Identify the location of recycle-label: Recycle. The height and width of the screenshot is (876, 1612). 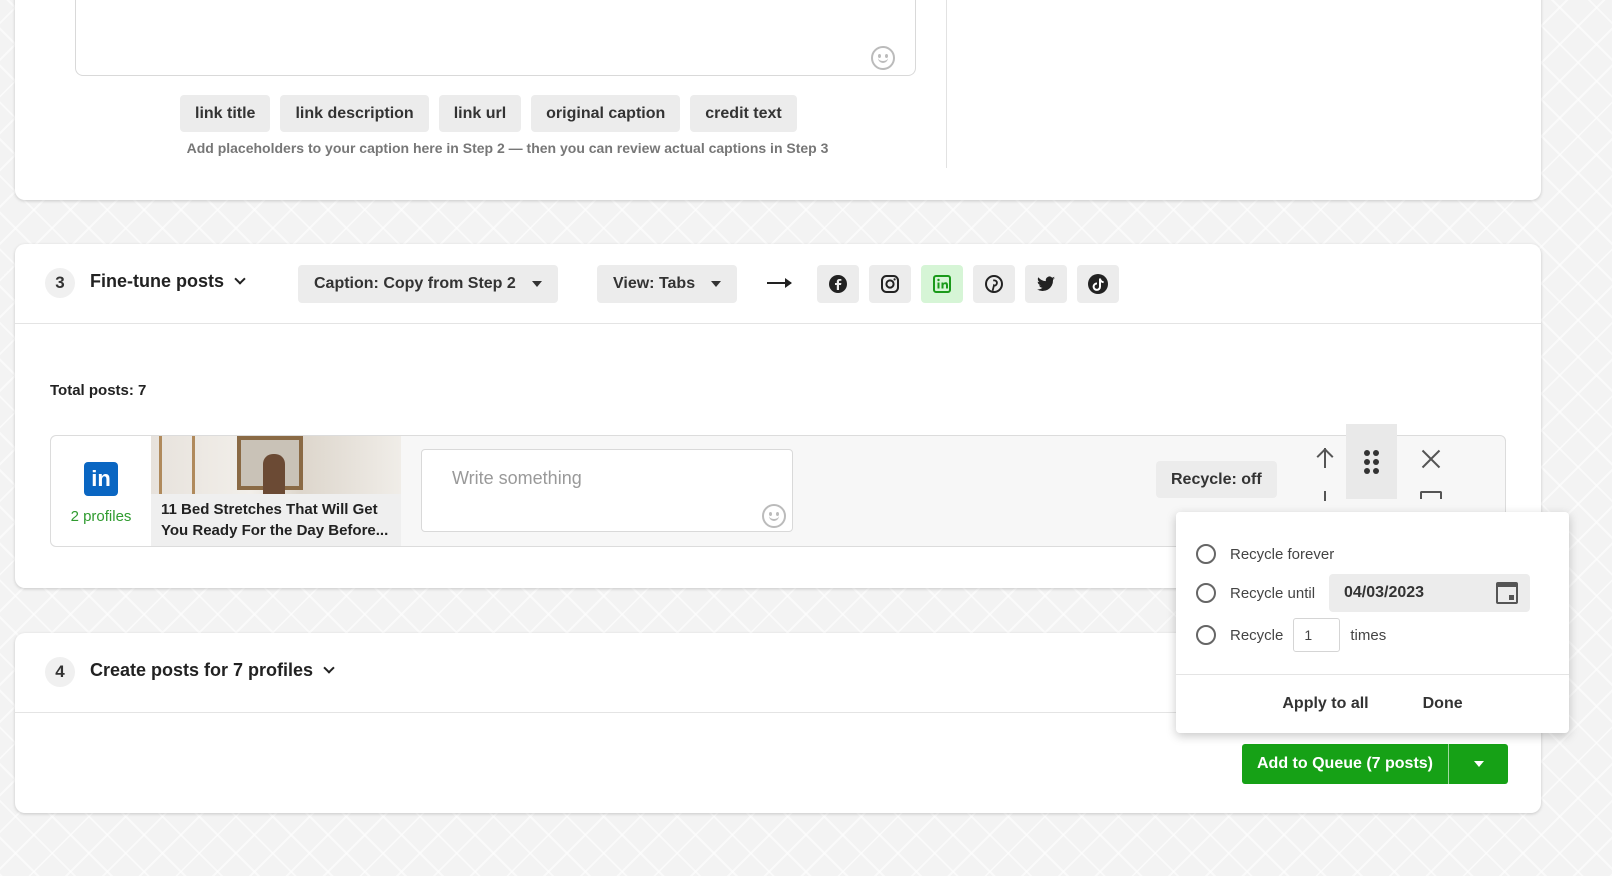
(1257, 635).